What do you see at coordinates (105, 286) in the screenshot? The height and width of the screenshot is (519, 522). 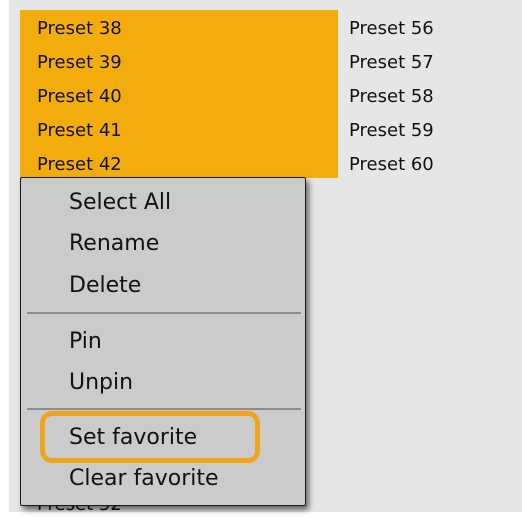 I see `menu-item-delete: Delete` at bounding box center [105, 286].